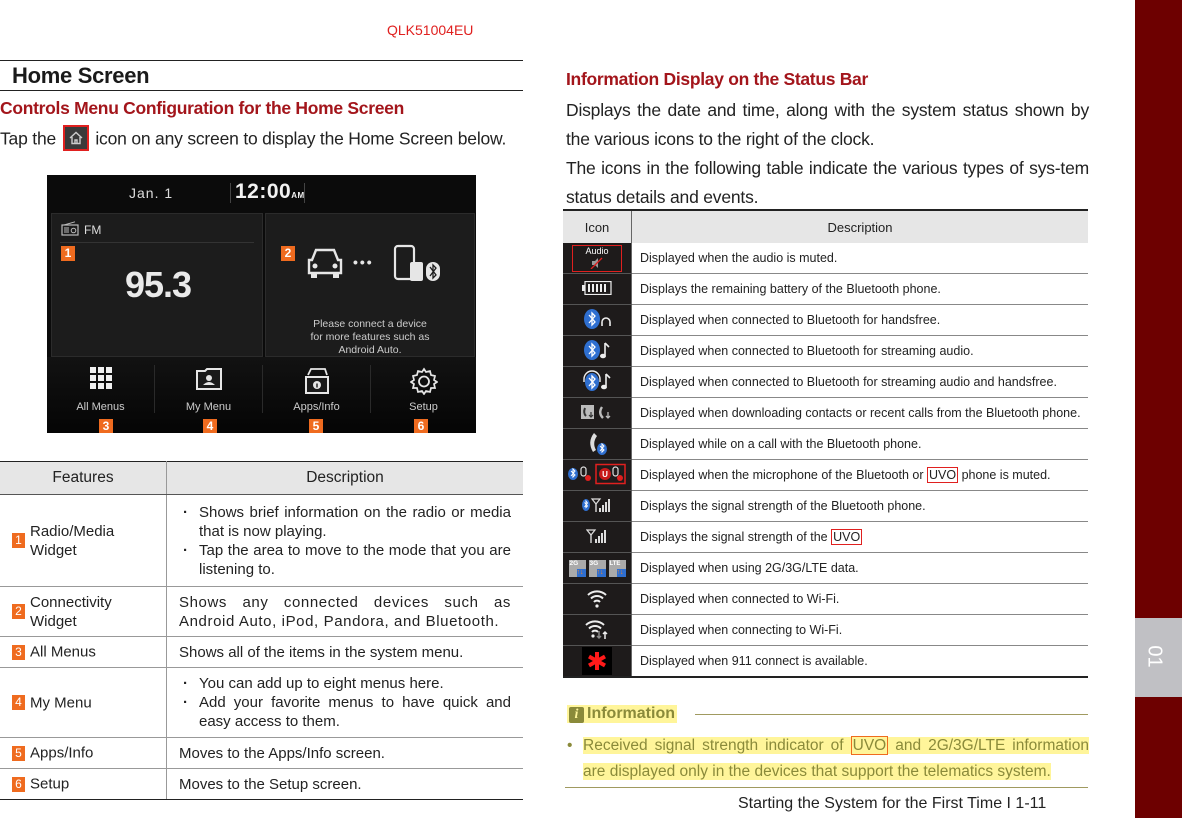 The width and height of the screenshot is (1182, 818). Describe the element at coordinates (416, 262) in the screenshot. I see `phone-usb-bluetooth-icon` at that location.